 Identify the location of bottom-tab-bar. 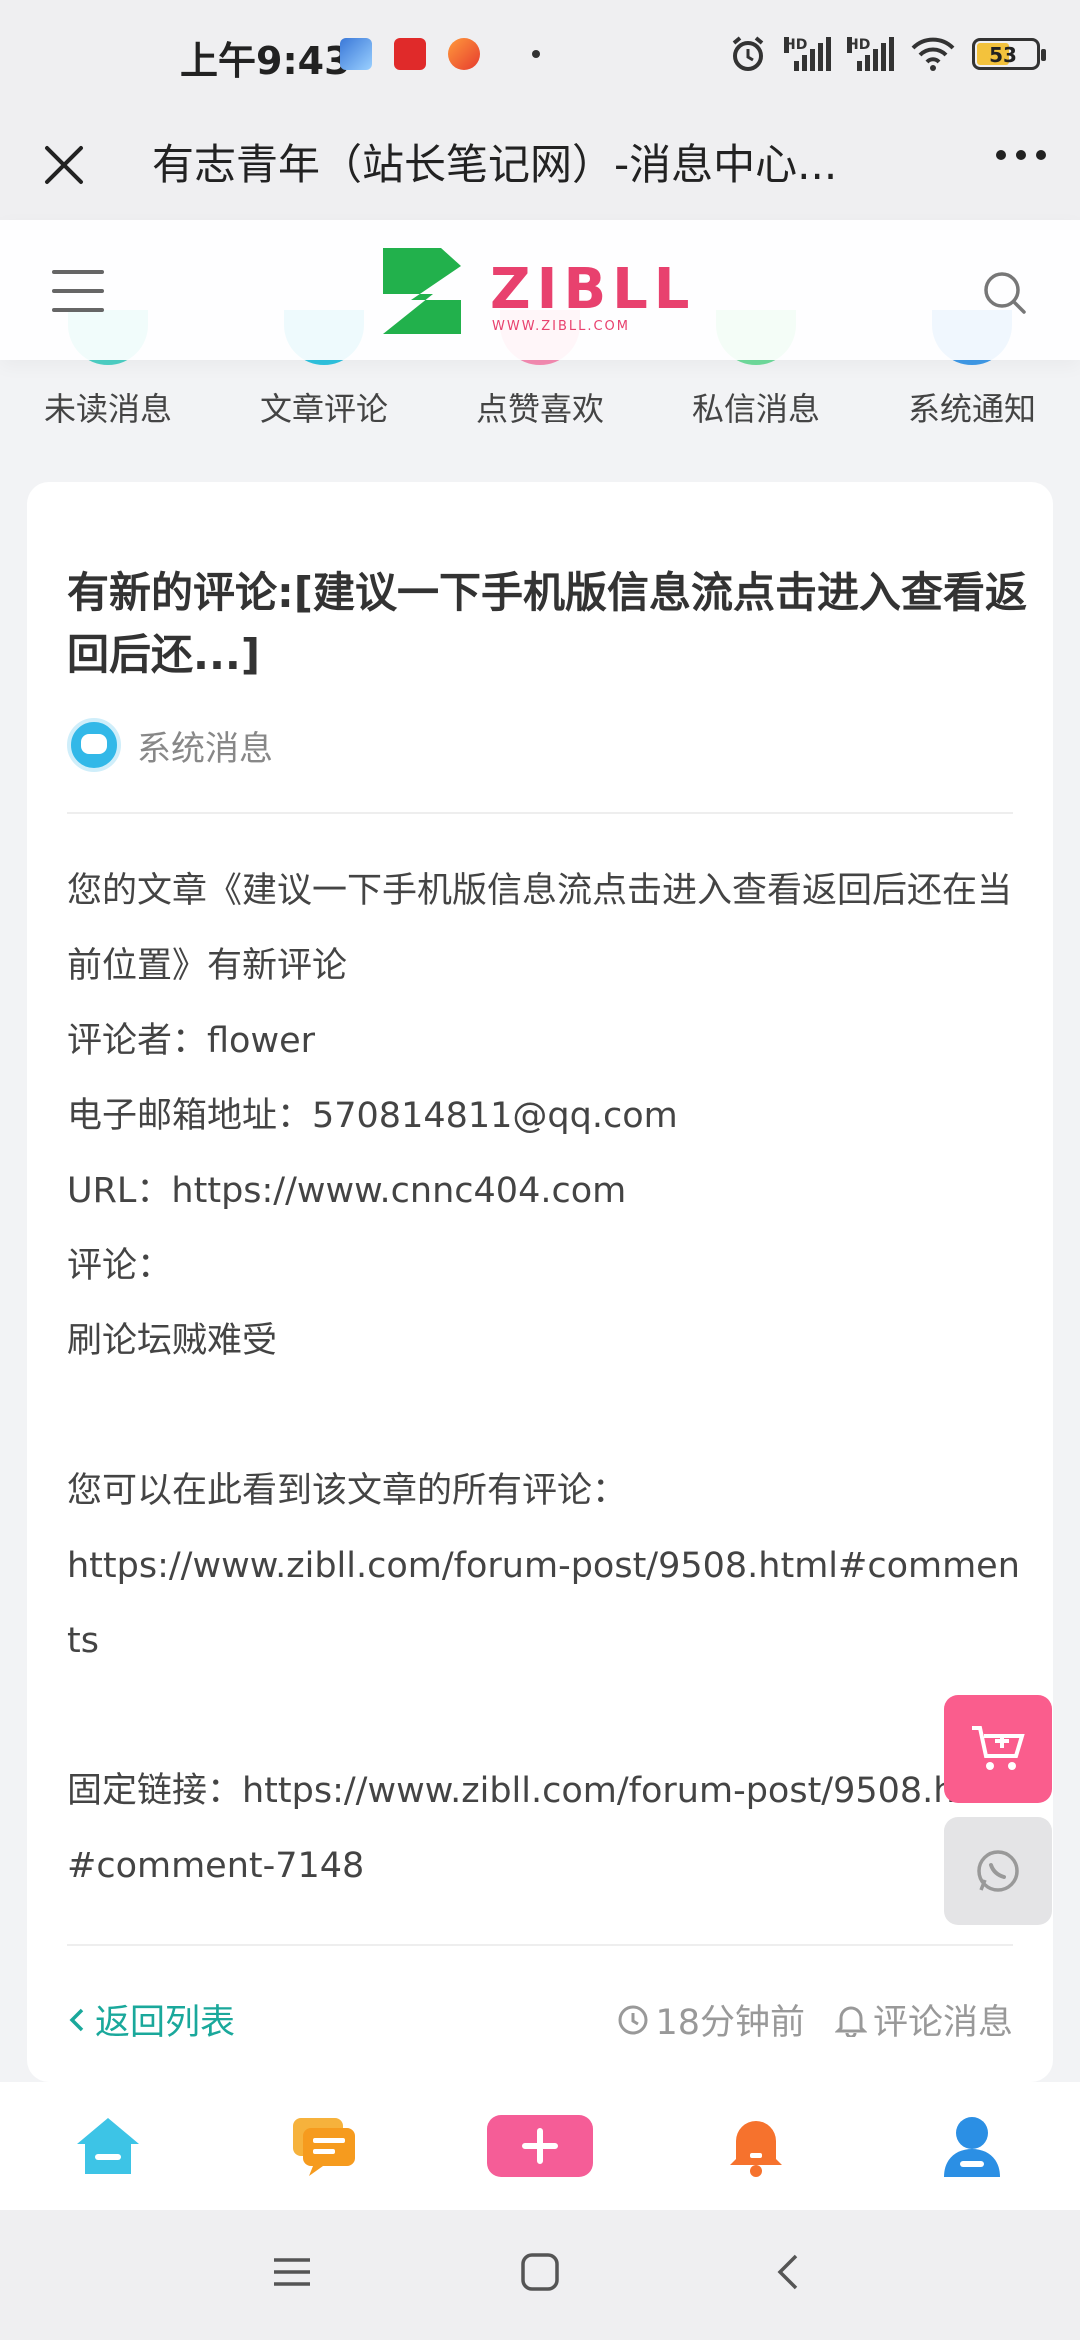
(540, 2146).